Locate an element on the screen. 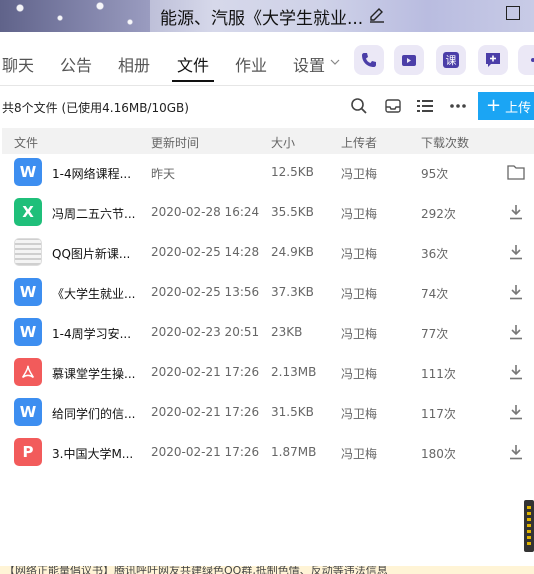 This screenshot has width=534, height=574. video-icon is located at coordinates (409, 60).